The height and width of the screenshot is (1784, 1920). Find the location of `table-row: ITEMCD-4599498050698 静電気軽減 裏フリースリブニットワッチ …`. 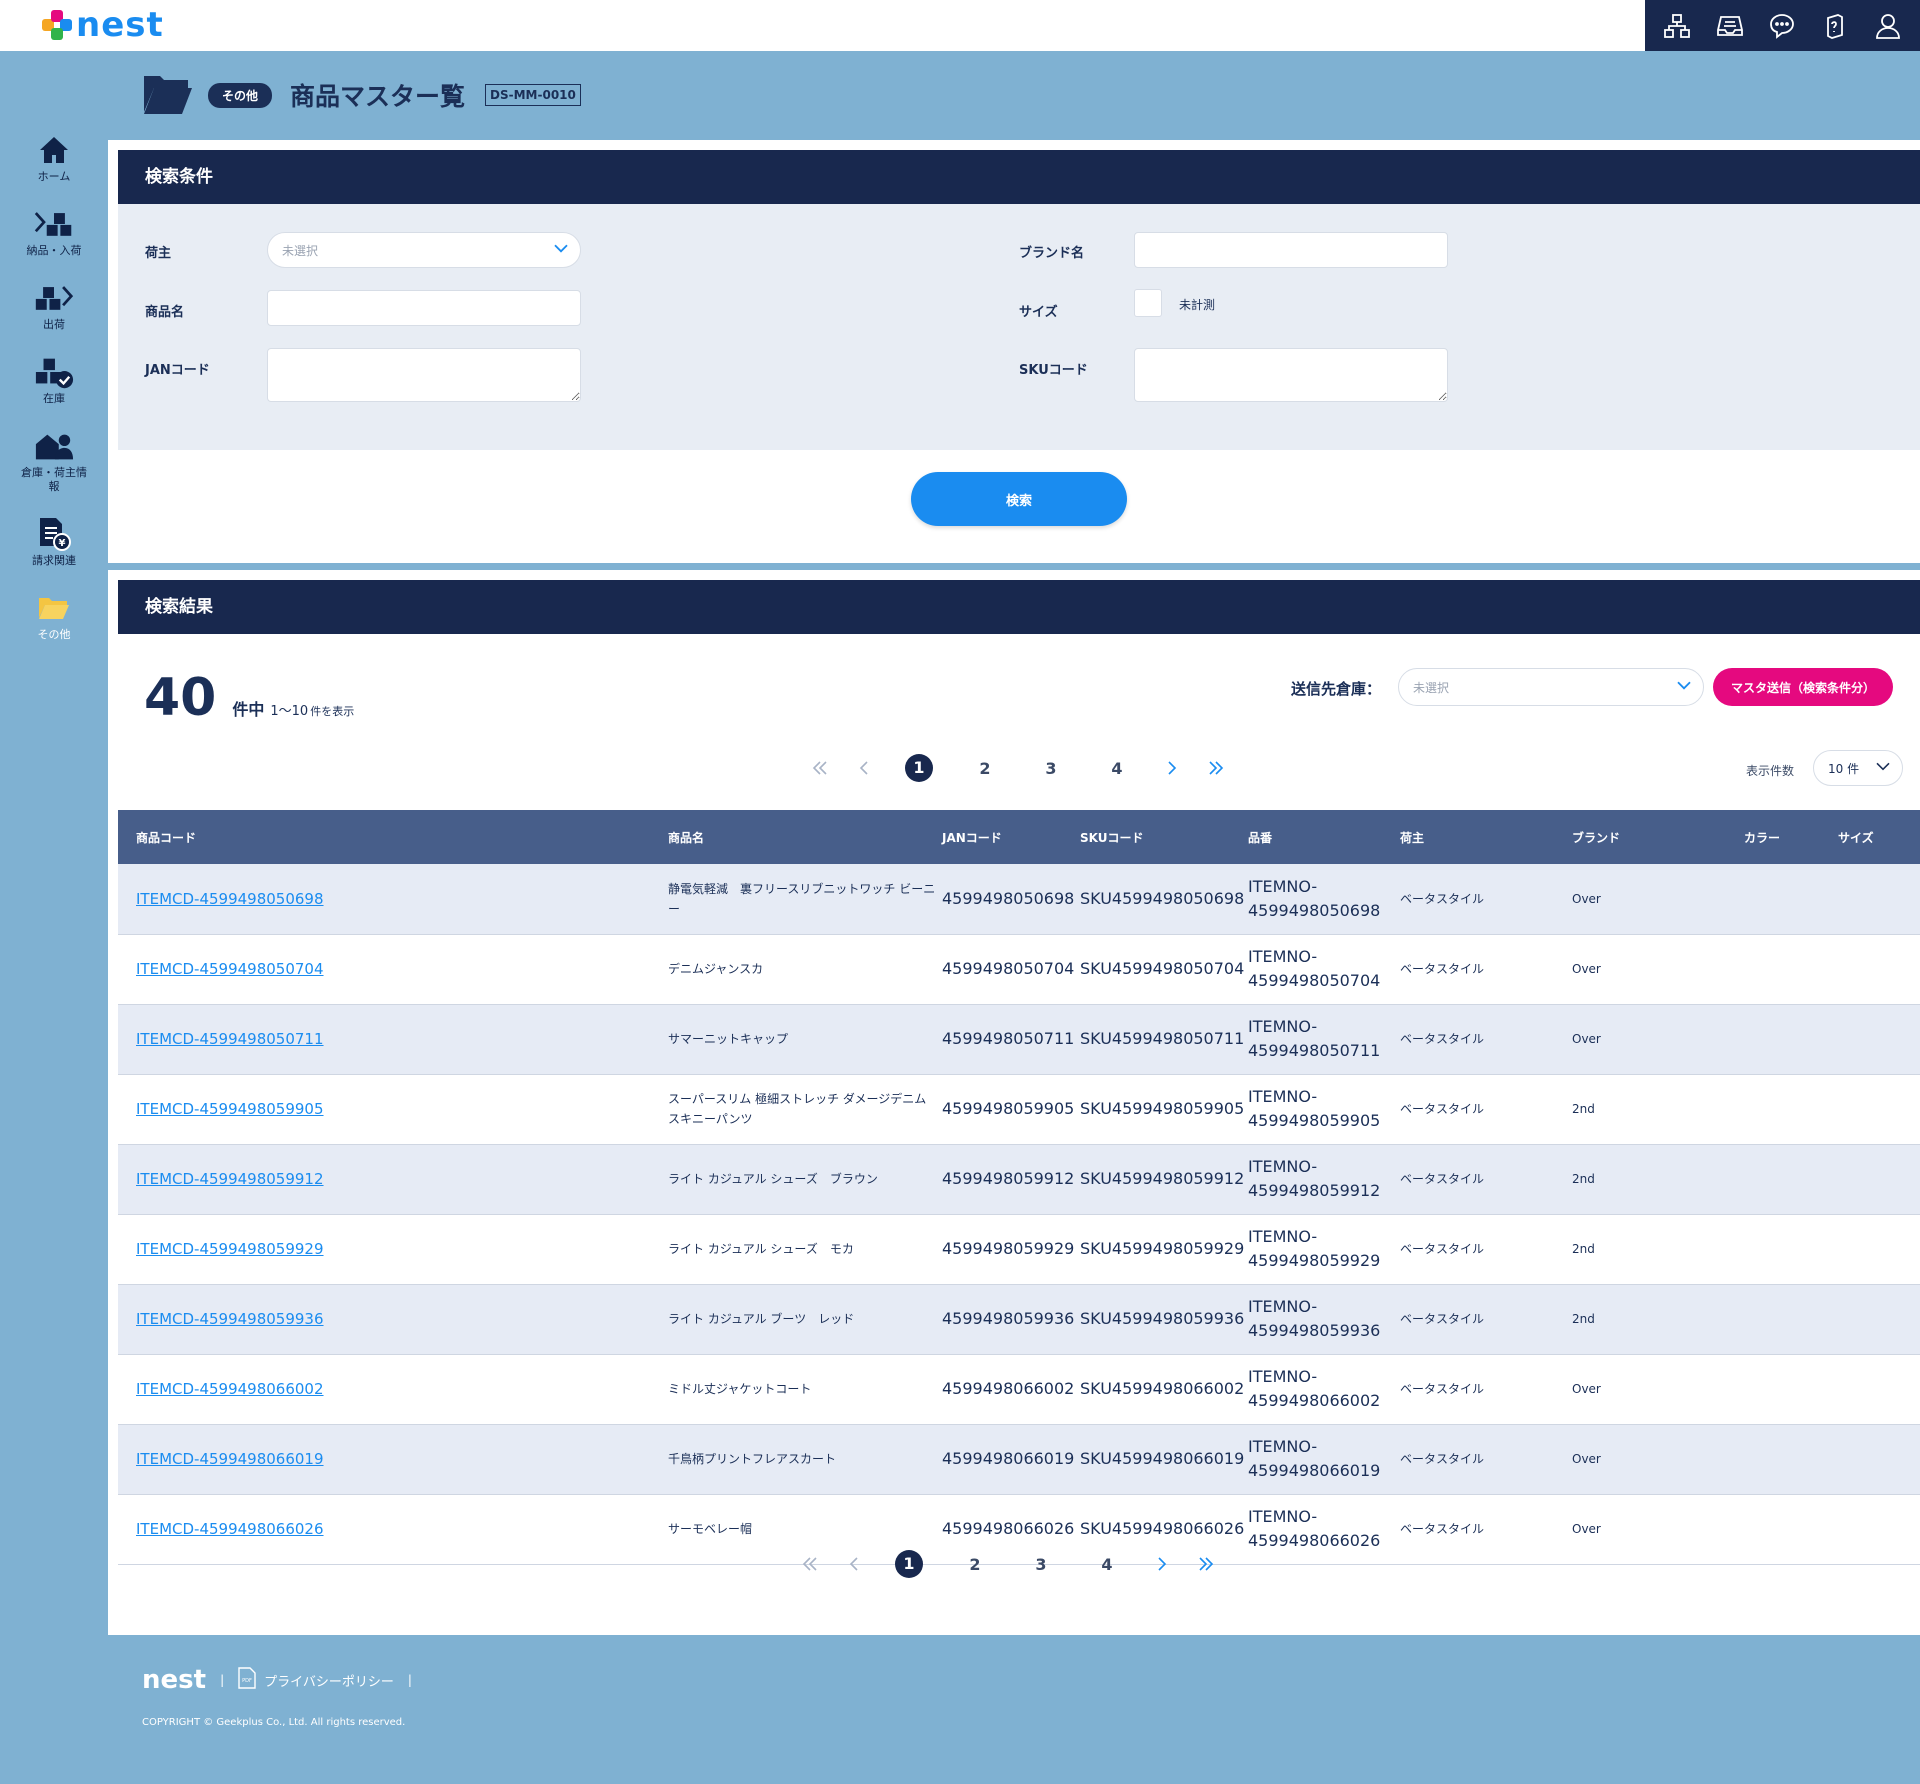

table-row: ITEMCD-4599498050698 静電気軽減 裏フリースリブニットワッチ … is located at coordinates (1019, 899).